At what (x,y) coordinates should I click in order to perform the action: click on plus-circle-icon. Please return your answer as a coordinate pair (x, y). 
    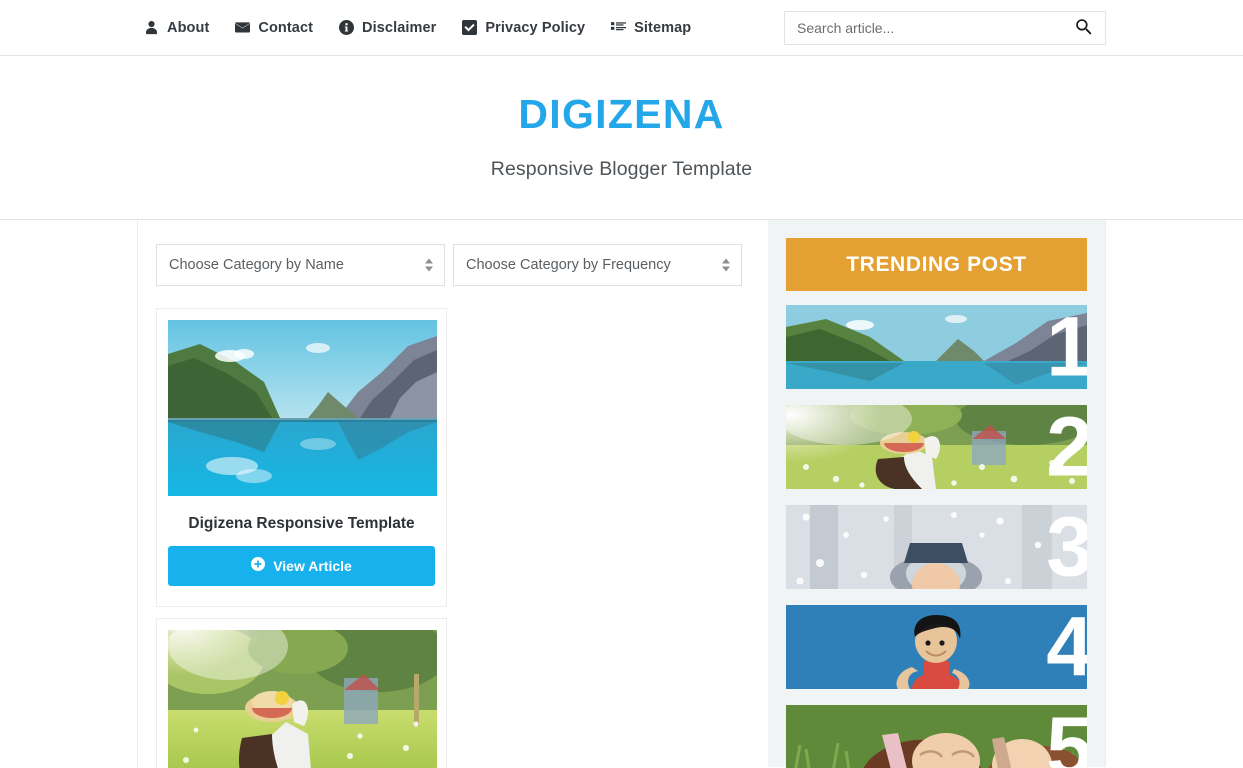
    Looking at the image, I should click on (258, 565).